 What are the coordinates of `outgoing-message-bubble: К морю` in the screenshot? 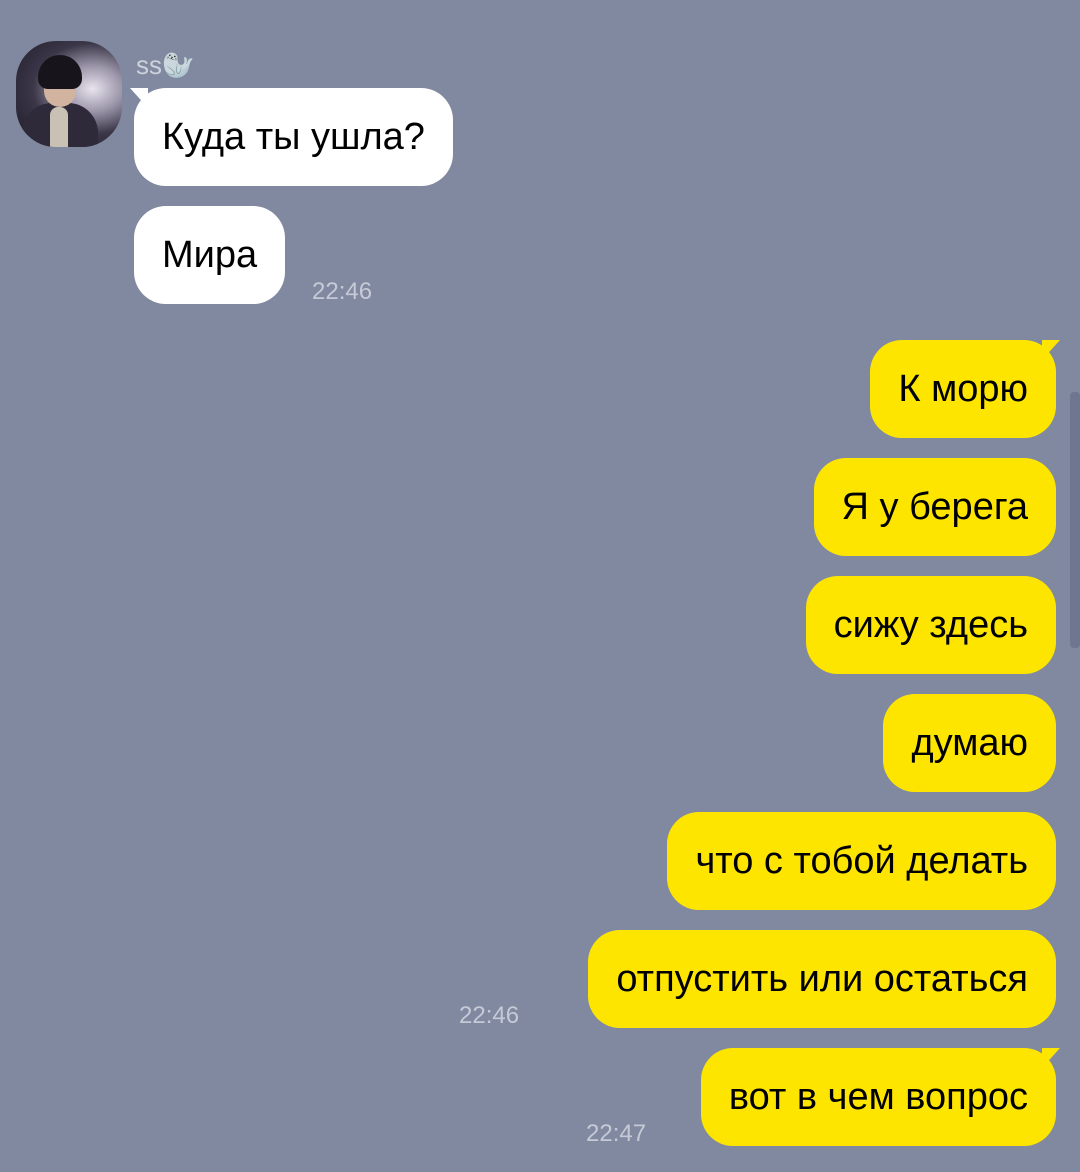 It's located at (963, 389).